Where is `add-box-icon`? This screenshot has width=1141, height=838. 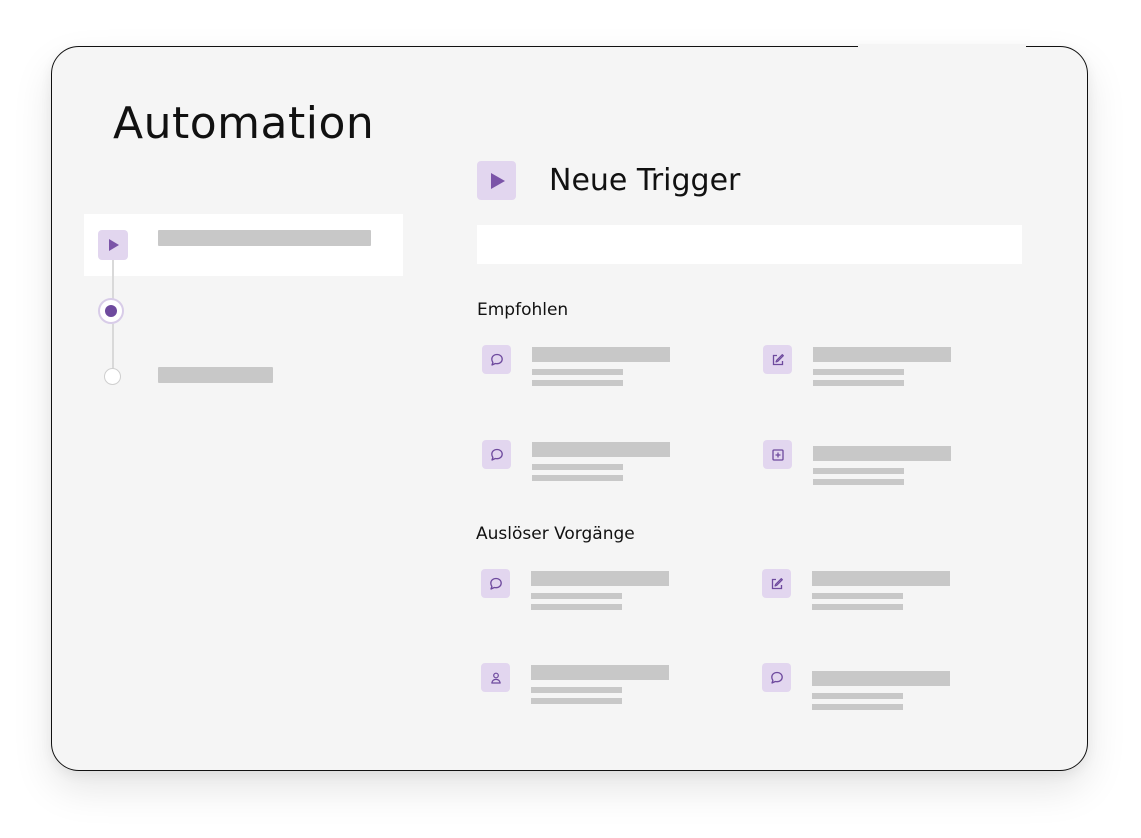
add-box-icon is located at coordinates (777, 454).